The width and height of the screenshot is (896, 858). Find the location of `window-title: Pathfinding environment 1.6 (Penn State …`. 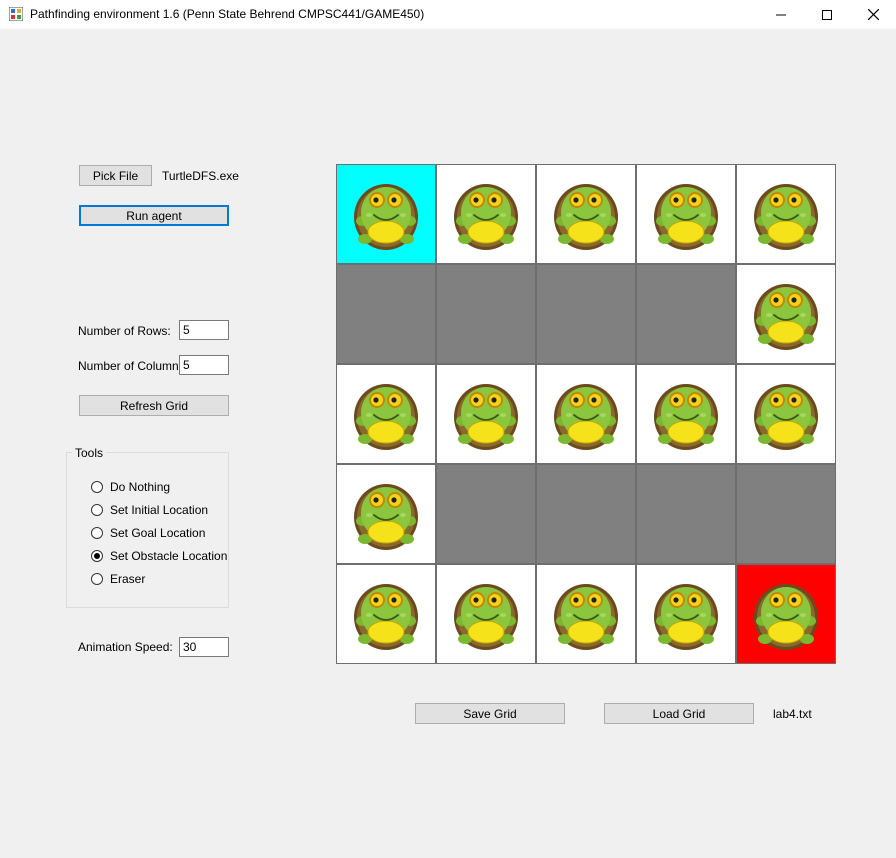

window-title: Pathfinding environment 1.6 (Penn State … is located at coordinates (227, 14).